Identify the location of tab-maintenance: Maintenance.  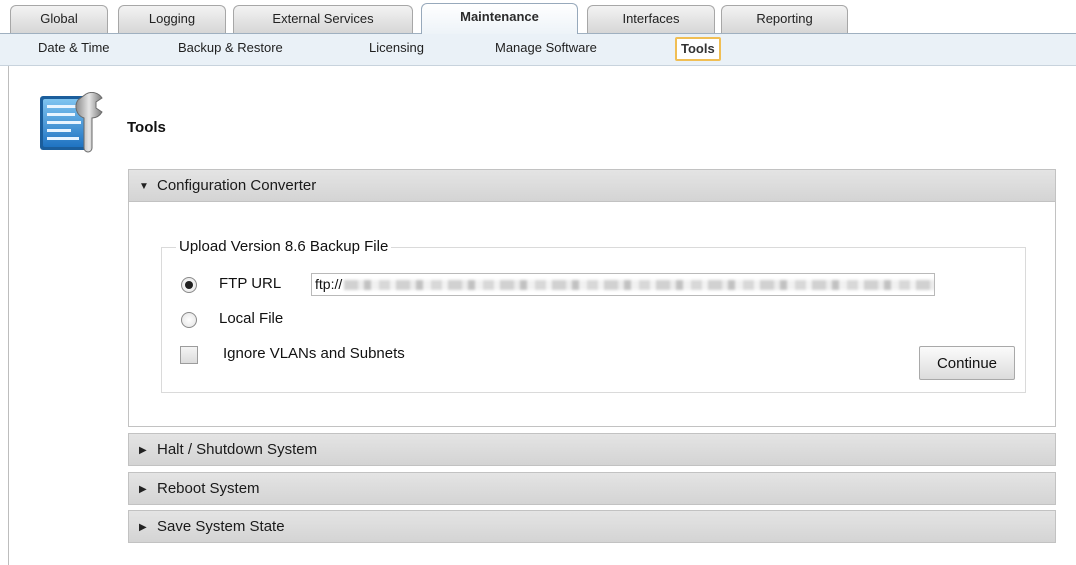
(499, 18).